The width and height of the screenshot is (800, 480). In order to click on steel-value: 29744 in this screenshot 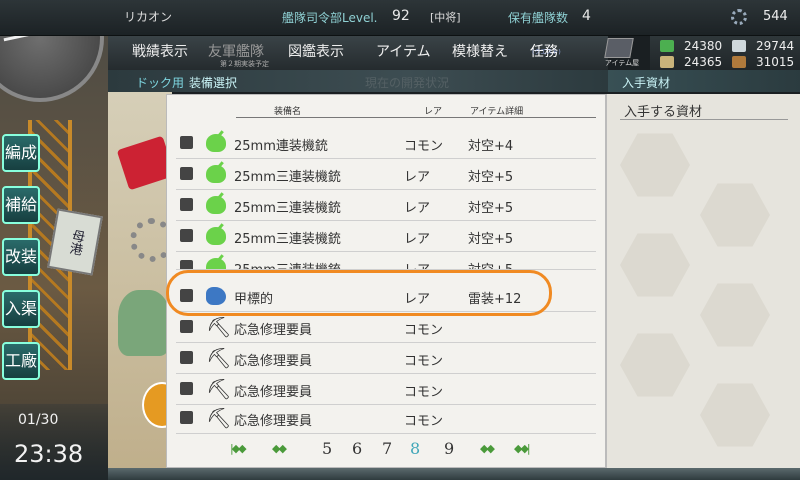, I will do `click(775, 46)`.